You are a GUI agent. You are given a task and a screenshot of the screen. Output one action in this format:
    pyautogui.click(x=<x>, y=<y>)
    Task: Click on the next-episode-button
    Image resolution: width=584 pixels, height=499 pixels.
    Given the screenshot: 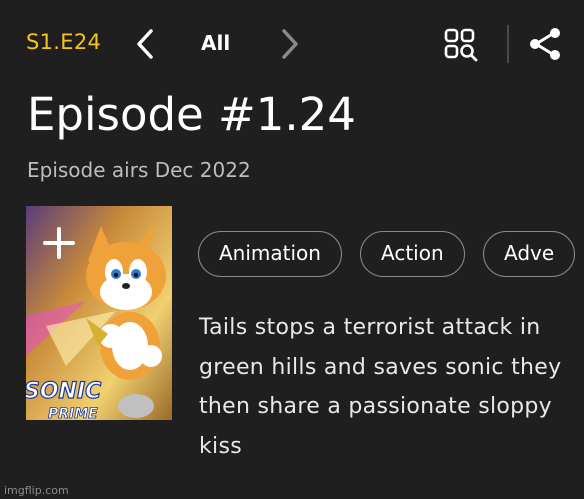 What is the action you would take?
    pyautogui.click(x=289, y=44)
    